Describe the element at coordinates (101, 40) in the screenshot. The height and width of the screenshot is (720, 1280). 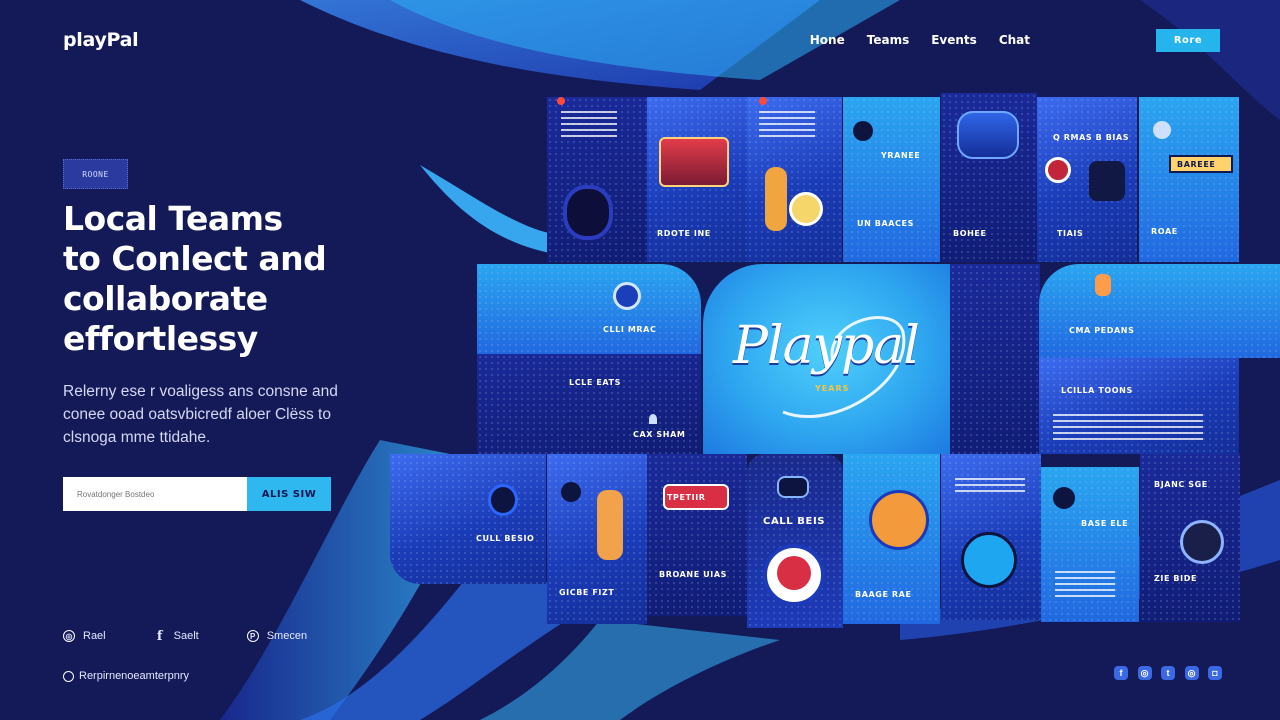
I see `brand-logo: playPal` at that location.